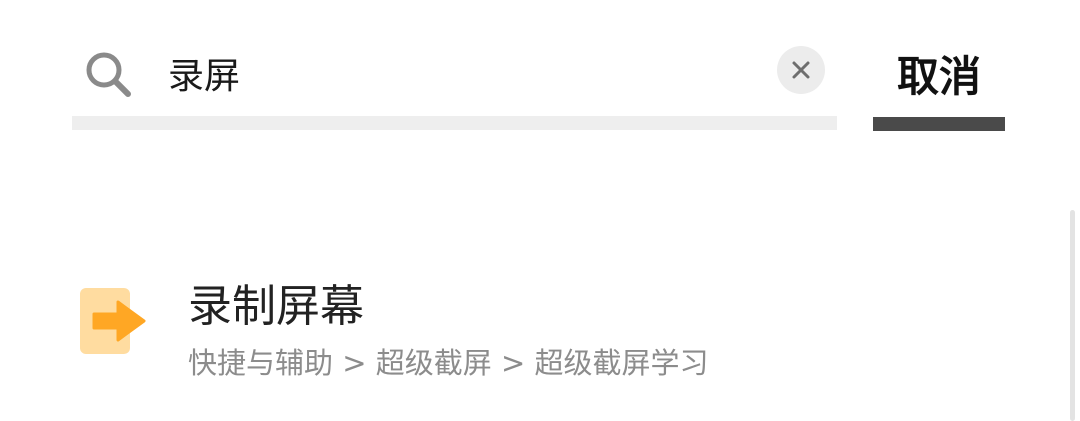  Describe the element at coordinates (939, 73) in the screenshot. I see `cancel-button: 取消` at that location.